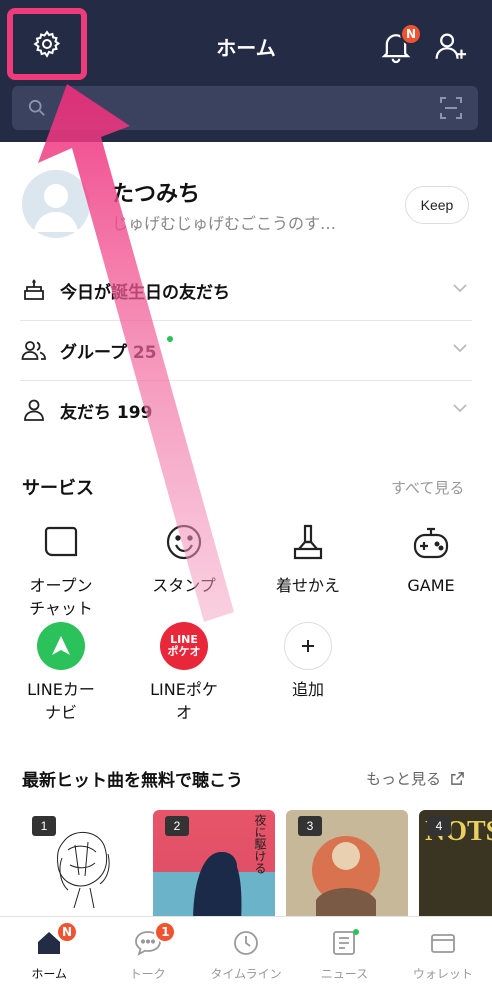  Describe the element at coordinates (307, 585) in the screenshot. I see `service-label: 着せかえ` at that location.